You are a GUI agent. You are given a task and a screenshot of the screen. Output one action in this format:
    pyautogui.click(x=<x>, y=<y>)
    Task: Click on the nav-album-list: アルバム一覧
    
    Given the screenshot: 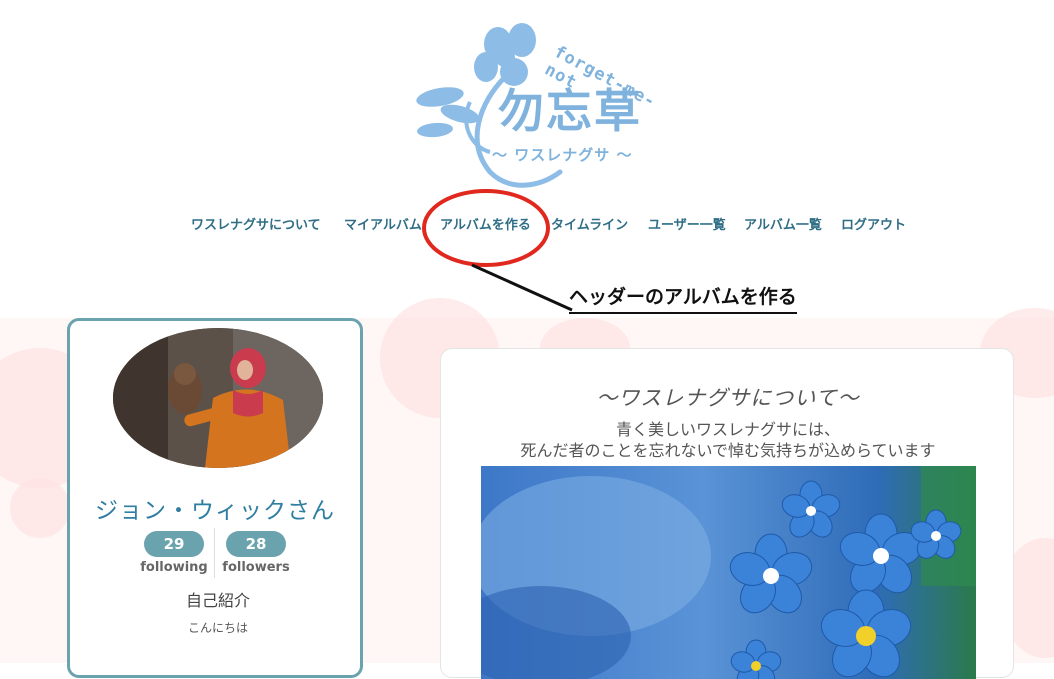 What is the action you would take?
    pyautogui.click(x=783, y=226)
    